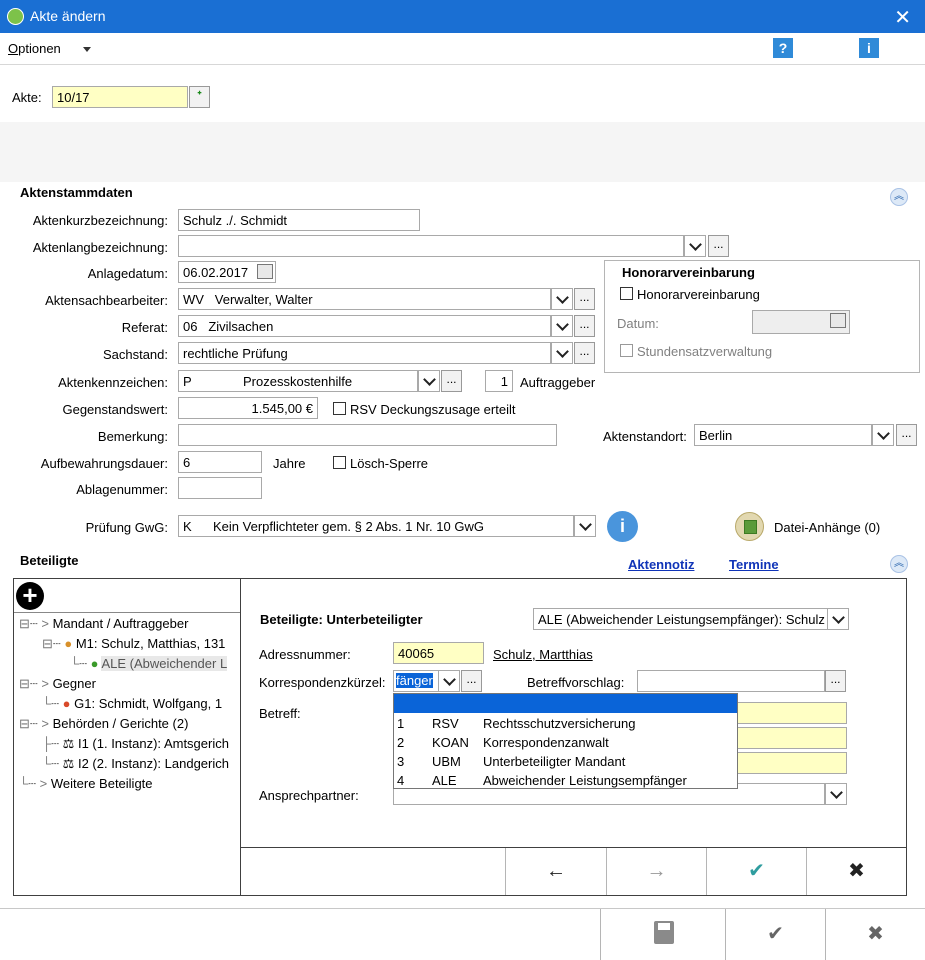  I want to click on korr-dropdown-button, so click(449, 681).